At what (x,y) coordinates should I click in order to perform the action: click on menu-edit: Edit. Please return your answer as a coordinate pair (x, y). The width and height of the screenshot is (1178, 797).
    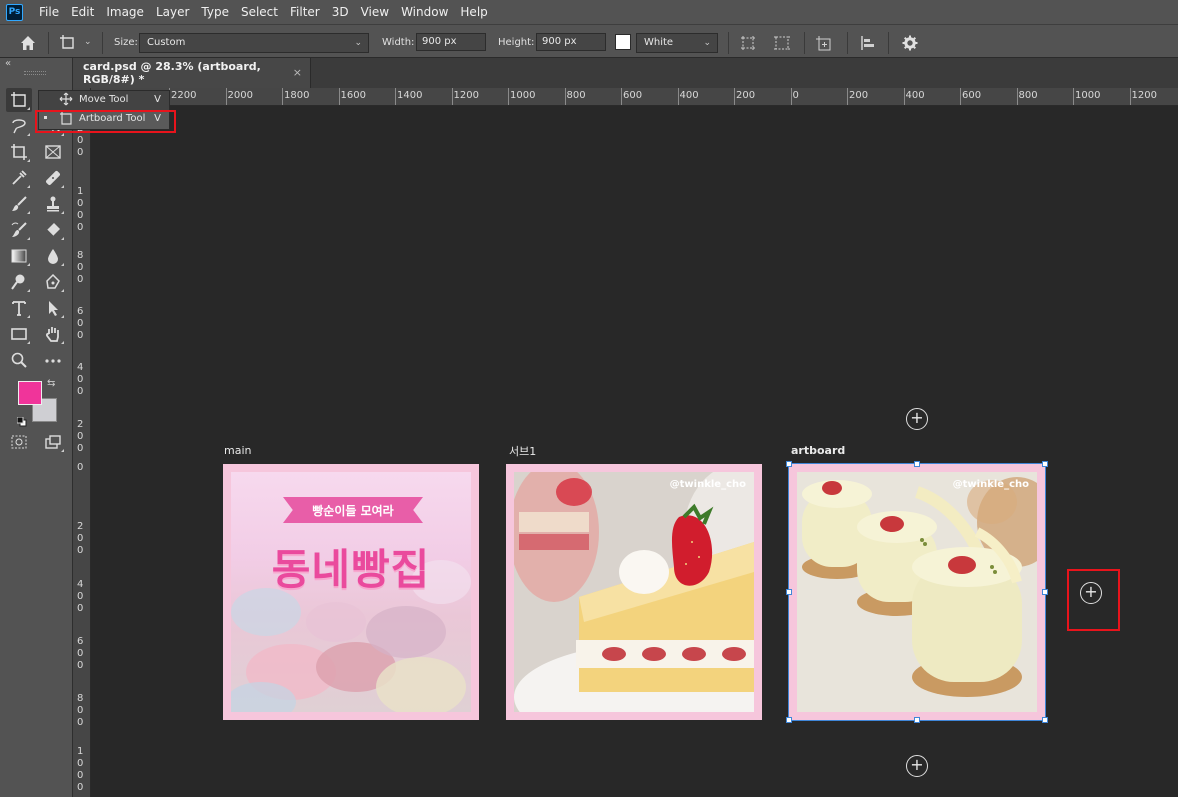
    Looking at the image, I should click on (82, 12).